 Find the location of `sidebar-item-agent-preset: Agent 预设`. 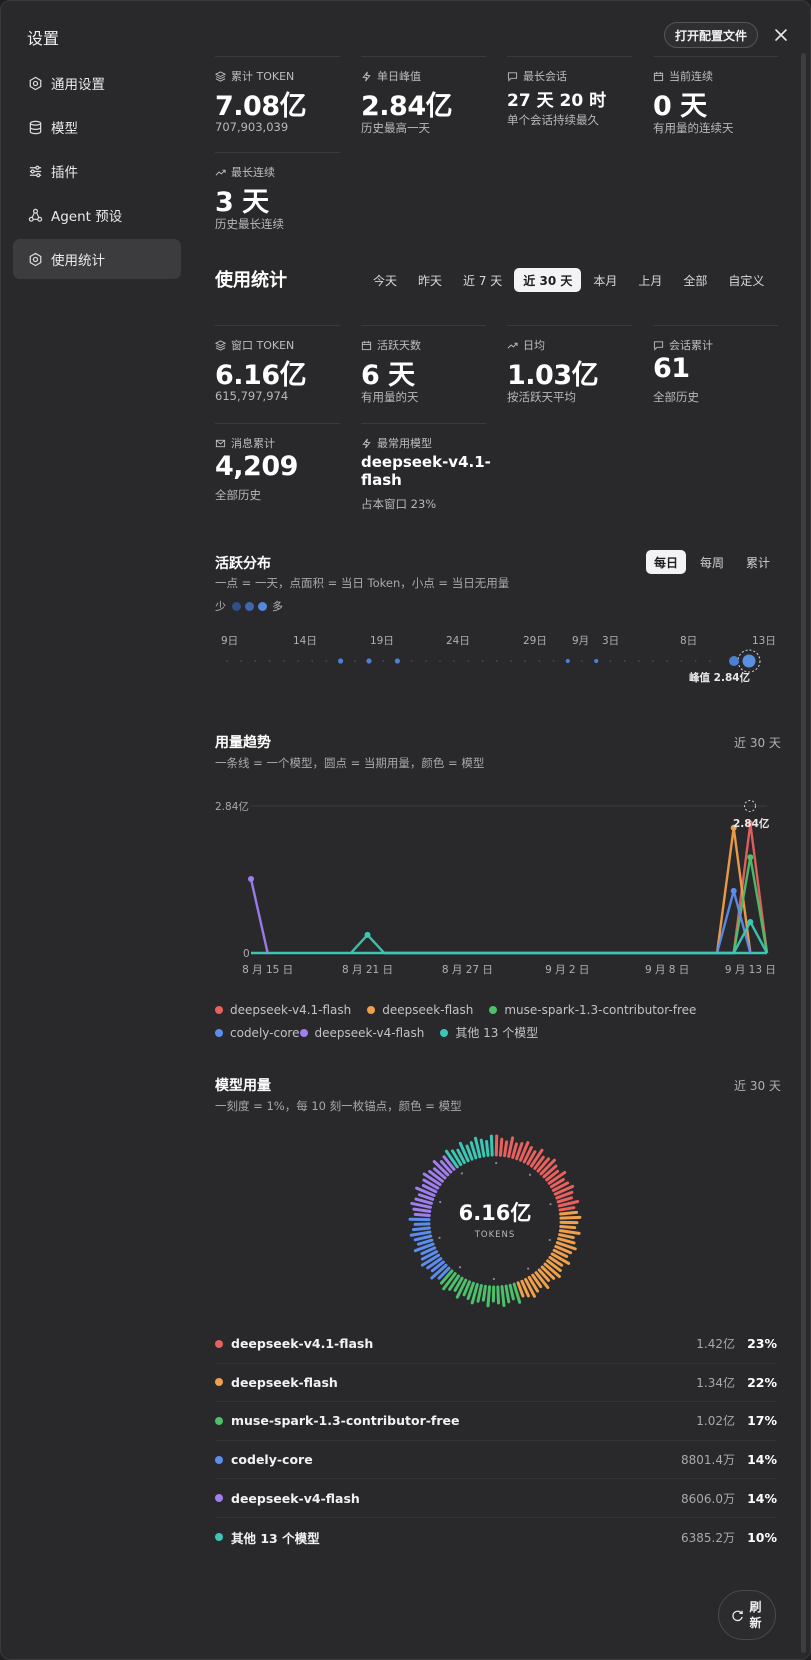

sidebar-item-agent-preset: Agent 预设 is located at coordinates (97, 215).